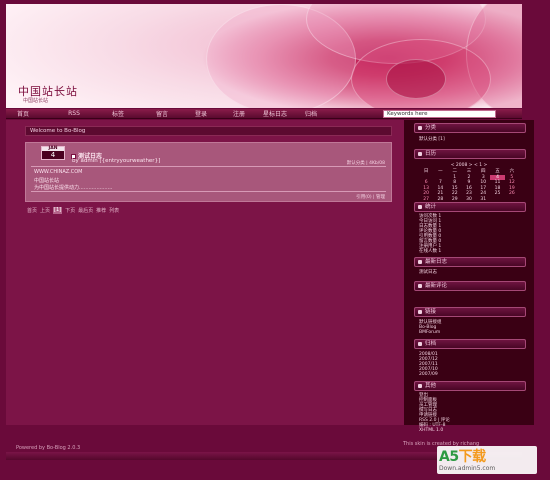 The height and width of the screenshot is (480, 550). Describe the element at coordinates (118, 113) in the screenshot. I see `nav-item-tags: 标签` at that location.